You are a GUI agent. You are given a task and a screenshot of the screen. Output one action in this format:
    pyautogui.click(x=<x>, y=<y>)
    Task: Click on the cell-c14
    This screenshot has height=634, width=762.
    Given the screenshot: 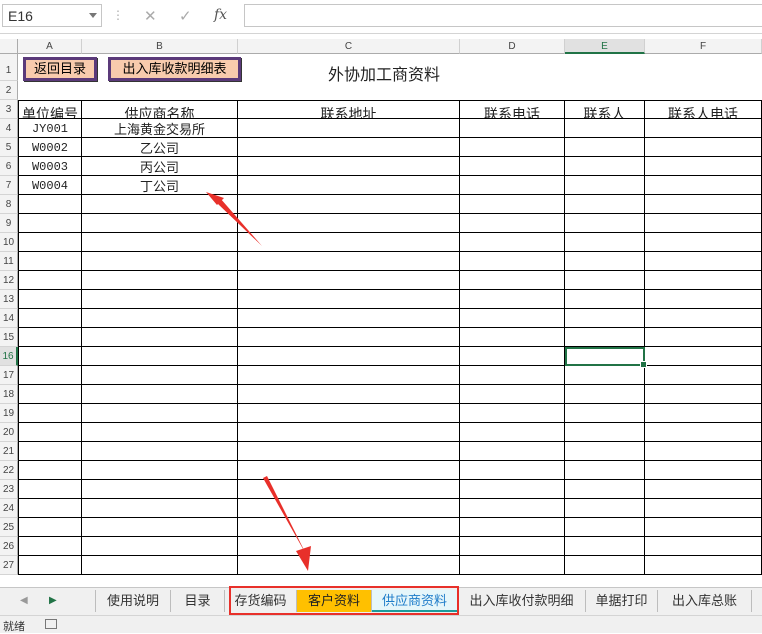 What is the action you would take?
    pyautogui.click(x=349, y=318)
    